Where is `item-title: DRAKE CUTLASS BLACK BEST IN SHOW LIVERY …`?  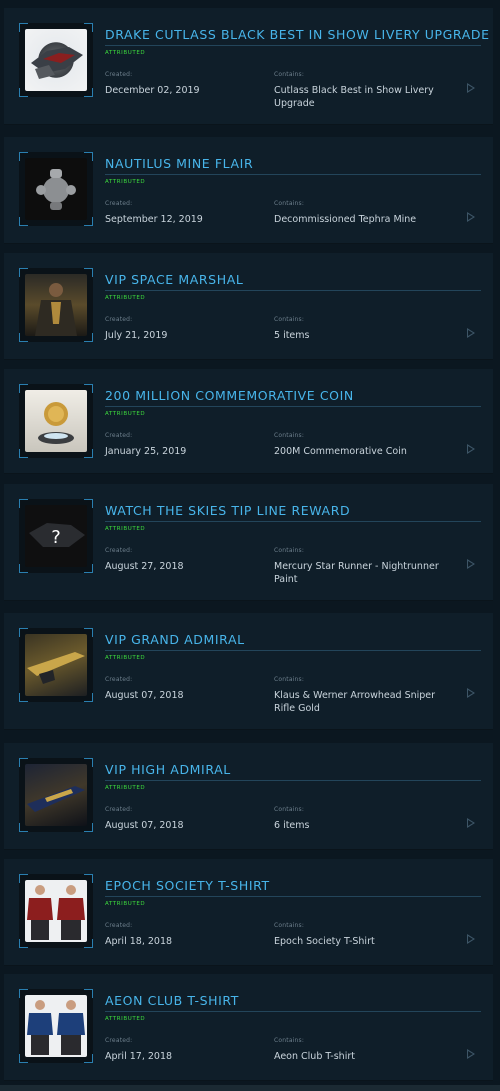 item-title: DRAKE CUTLASS BLACK BEST IN SHOW LIVERY … is located at coordinates (297, 34).